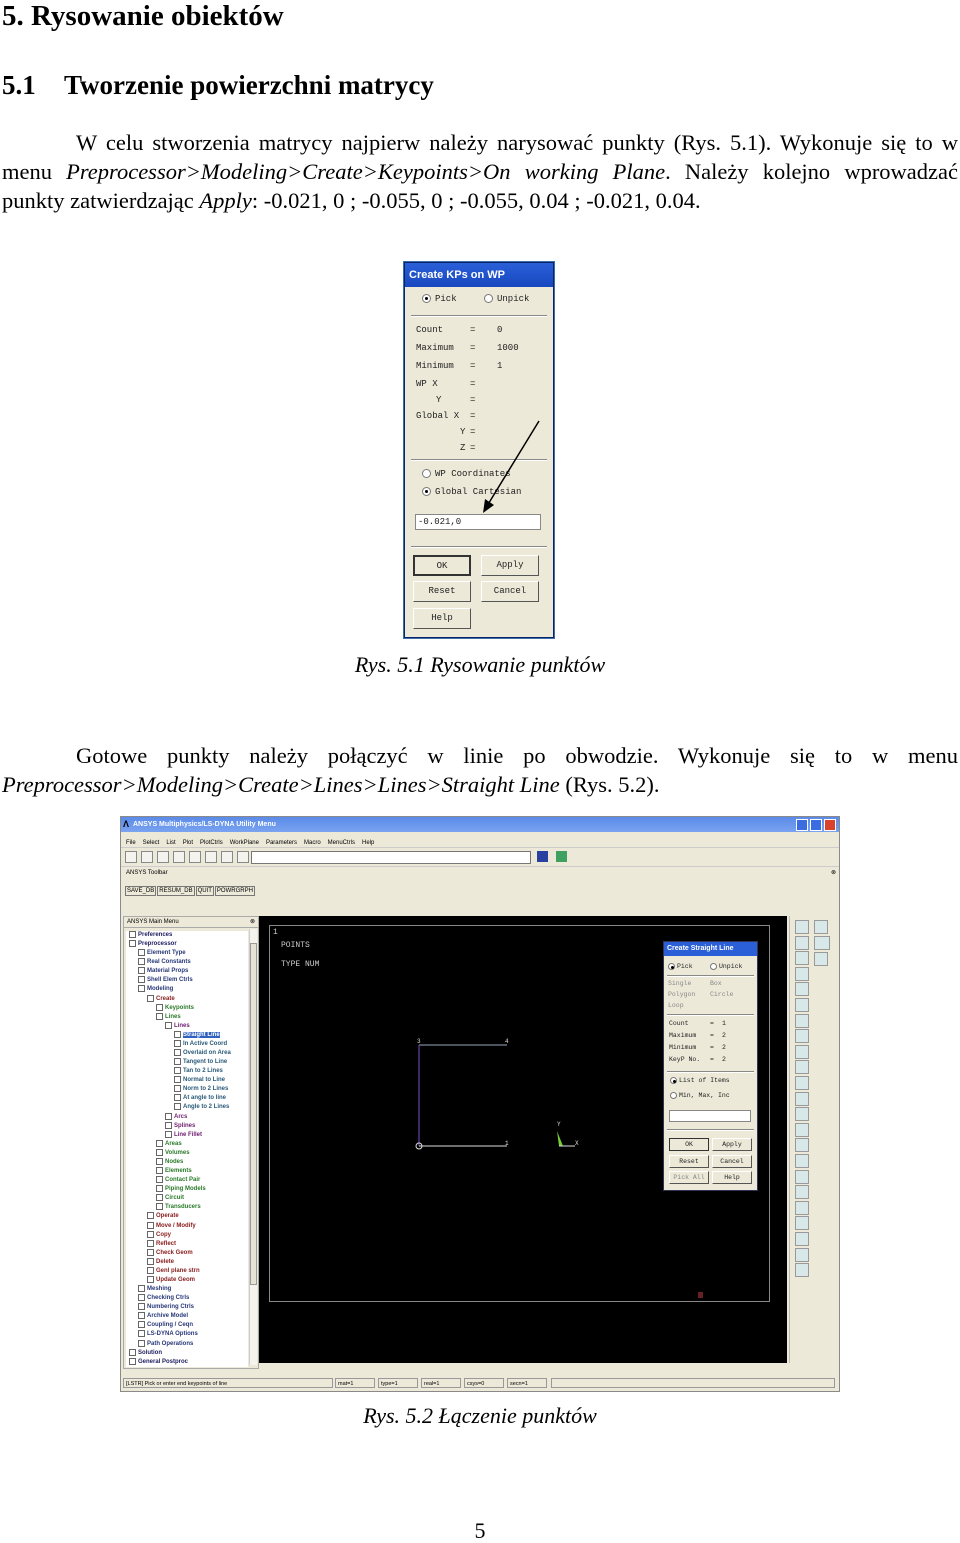 This screenshot has width=960, height=1543. Describe the element at coordinates (710, 1116) in the screenshot. I see `pick-input` at that location.